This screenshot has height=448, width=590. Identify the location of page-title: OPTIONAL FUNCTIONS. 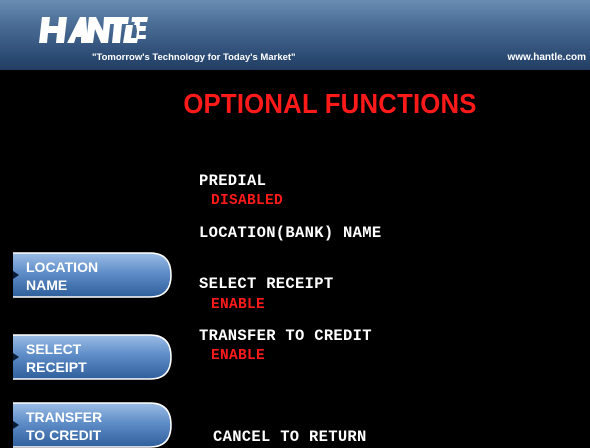
(330, 103).